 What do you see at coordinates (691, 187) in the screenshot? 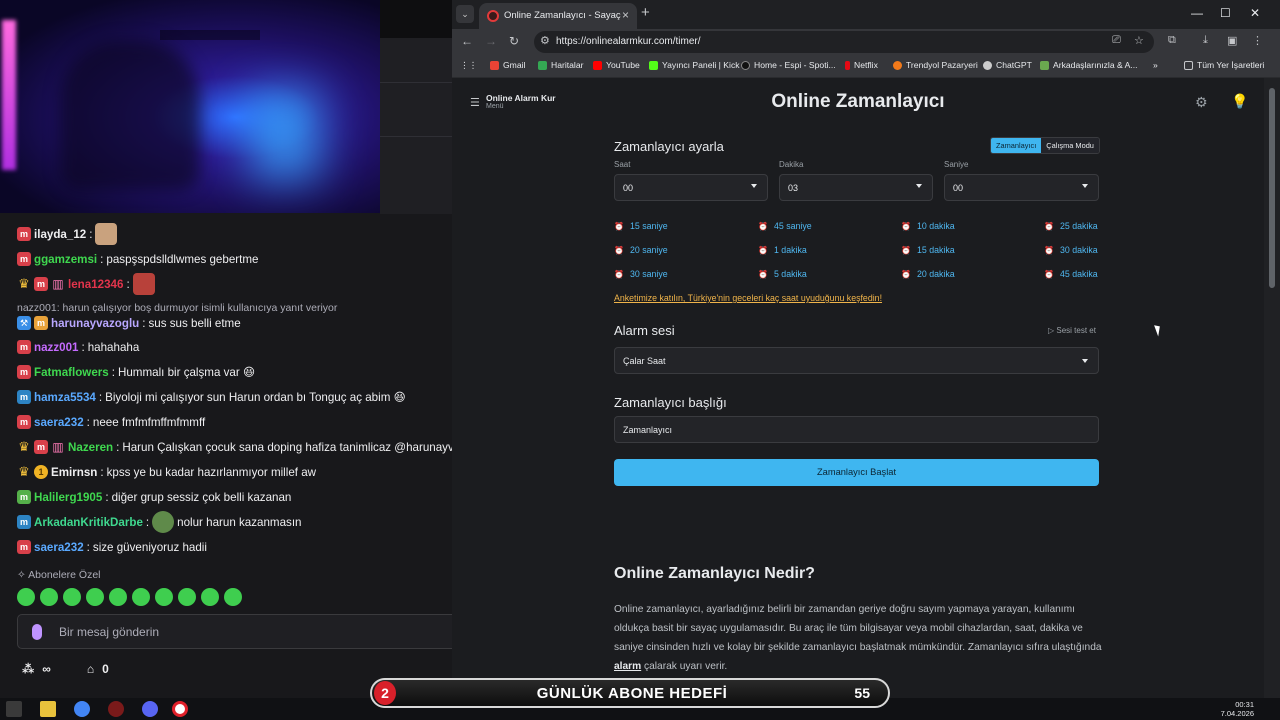
I see `hour-select: 00` at bounding box center [691, 187].